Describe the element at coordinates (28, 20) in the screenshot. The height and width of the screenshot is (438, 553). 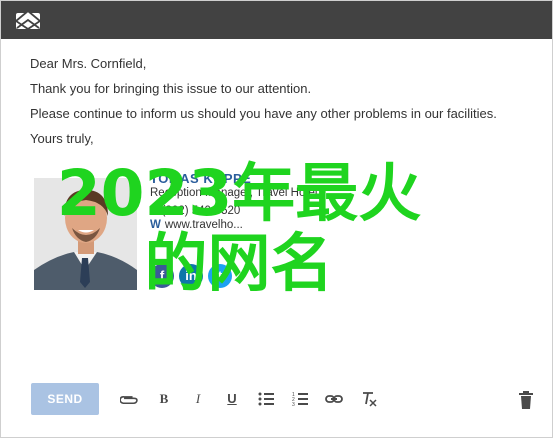
I see `mail-icon` at that location.